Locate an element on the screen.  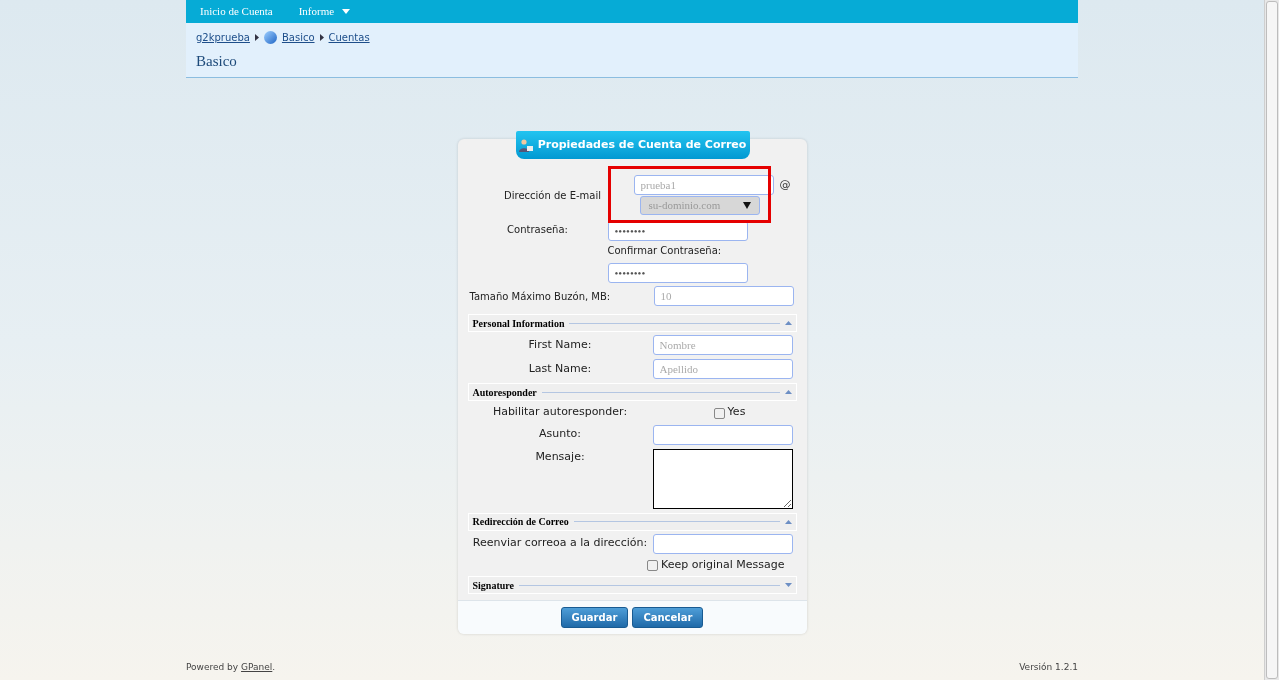
checkbox-label: Yes is located at coordinates (736, 412).